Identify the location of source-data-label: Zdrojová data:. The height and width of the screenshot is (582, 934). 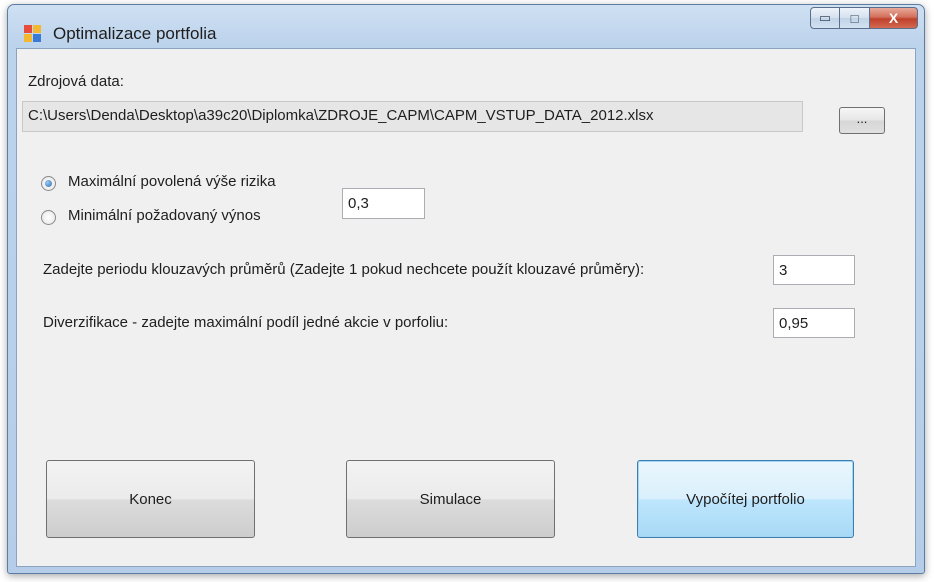
(76, 81).